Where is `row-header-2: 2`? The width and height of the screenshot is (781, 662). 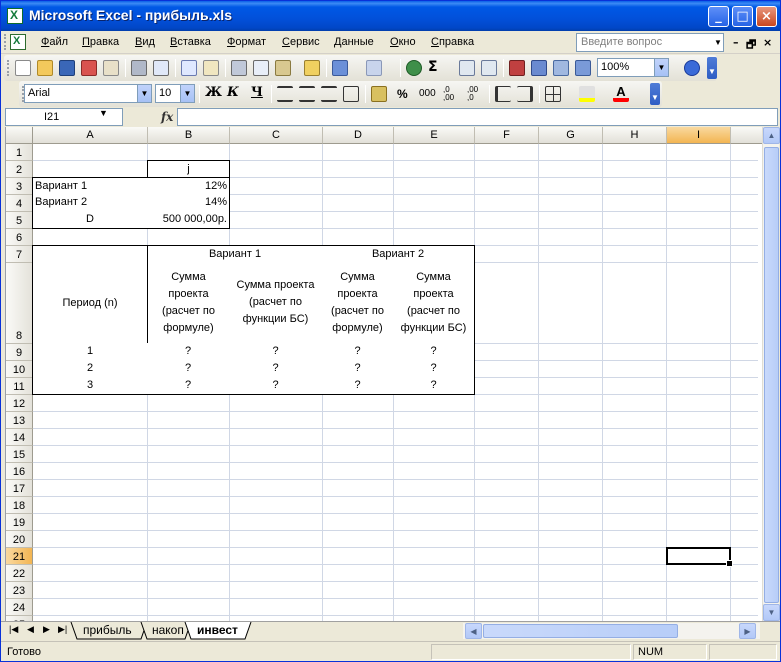 row-header-2: 2 is located at coordinates (19, 169).